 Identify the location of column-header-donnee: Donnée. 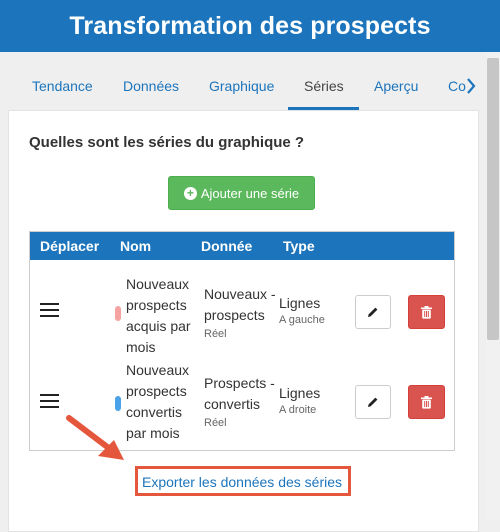
(227, 246).